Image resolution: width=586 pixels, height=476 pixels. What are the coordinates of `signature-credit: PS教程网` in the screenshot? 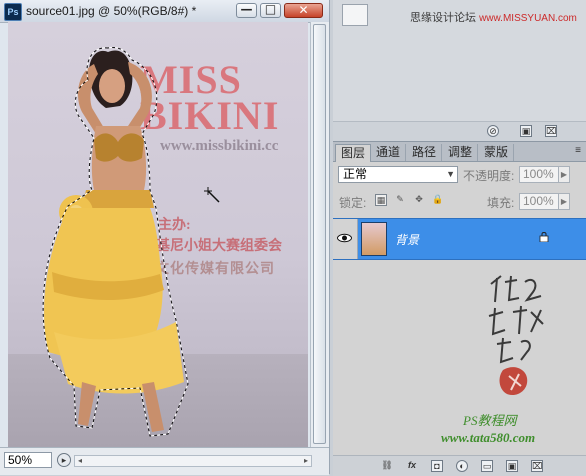 It's located at (490, 420).